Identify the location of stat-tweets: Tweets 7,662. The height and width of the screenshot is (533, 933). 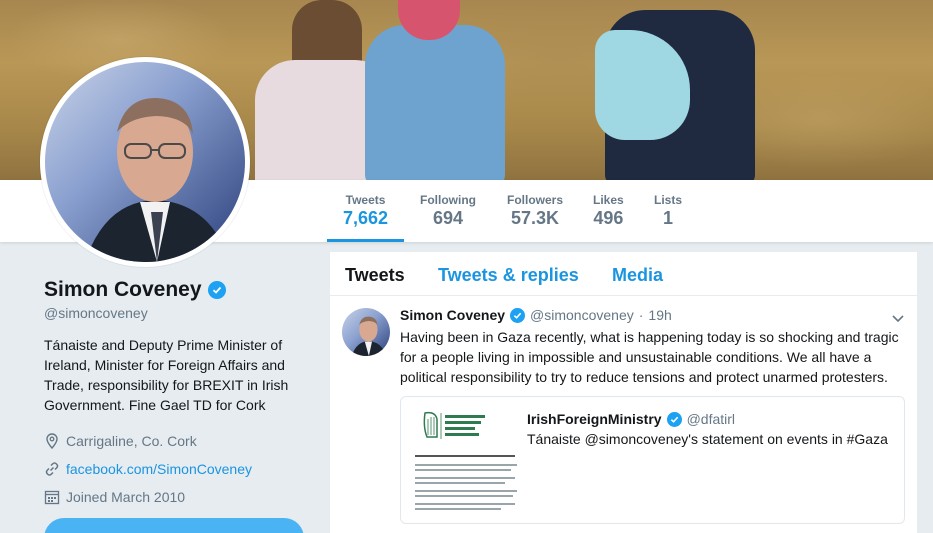
(365, 217).